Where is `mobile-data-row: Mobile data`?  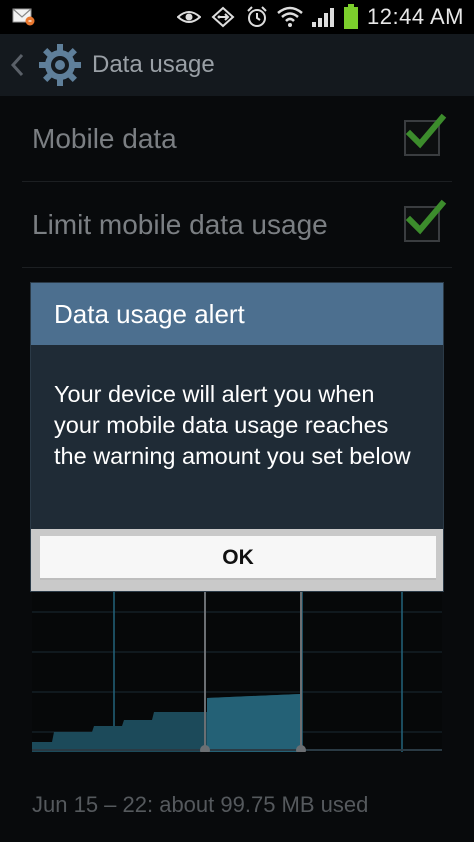
mobile-data-row: Mobile data is located at coordinates (237, 139).